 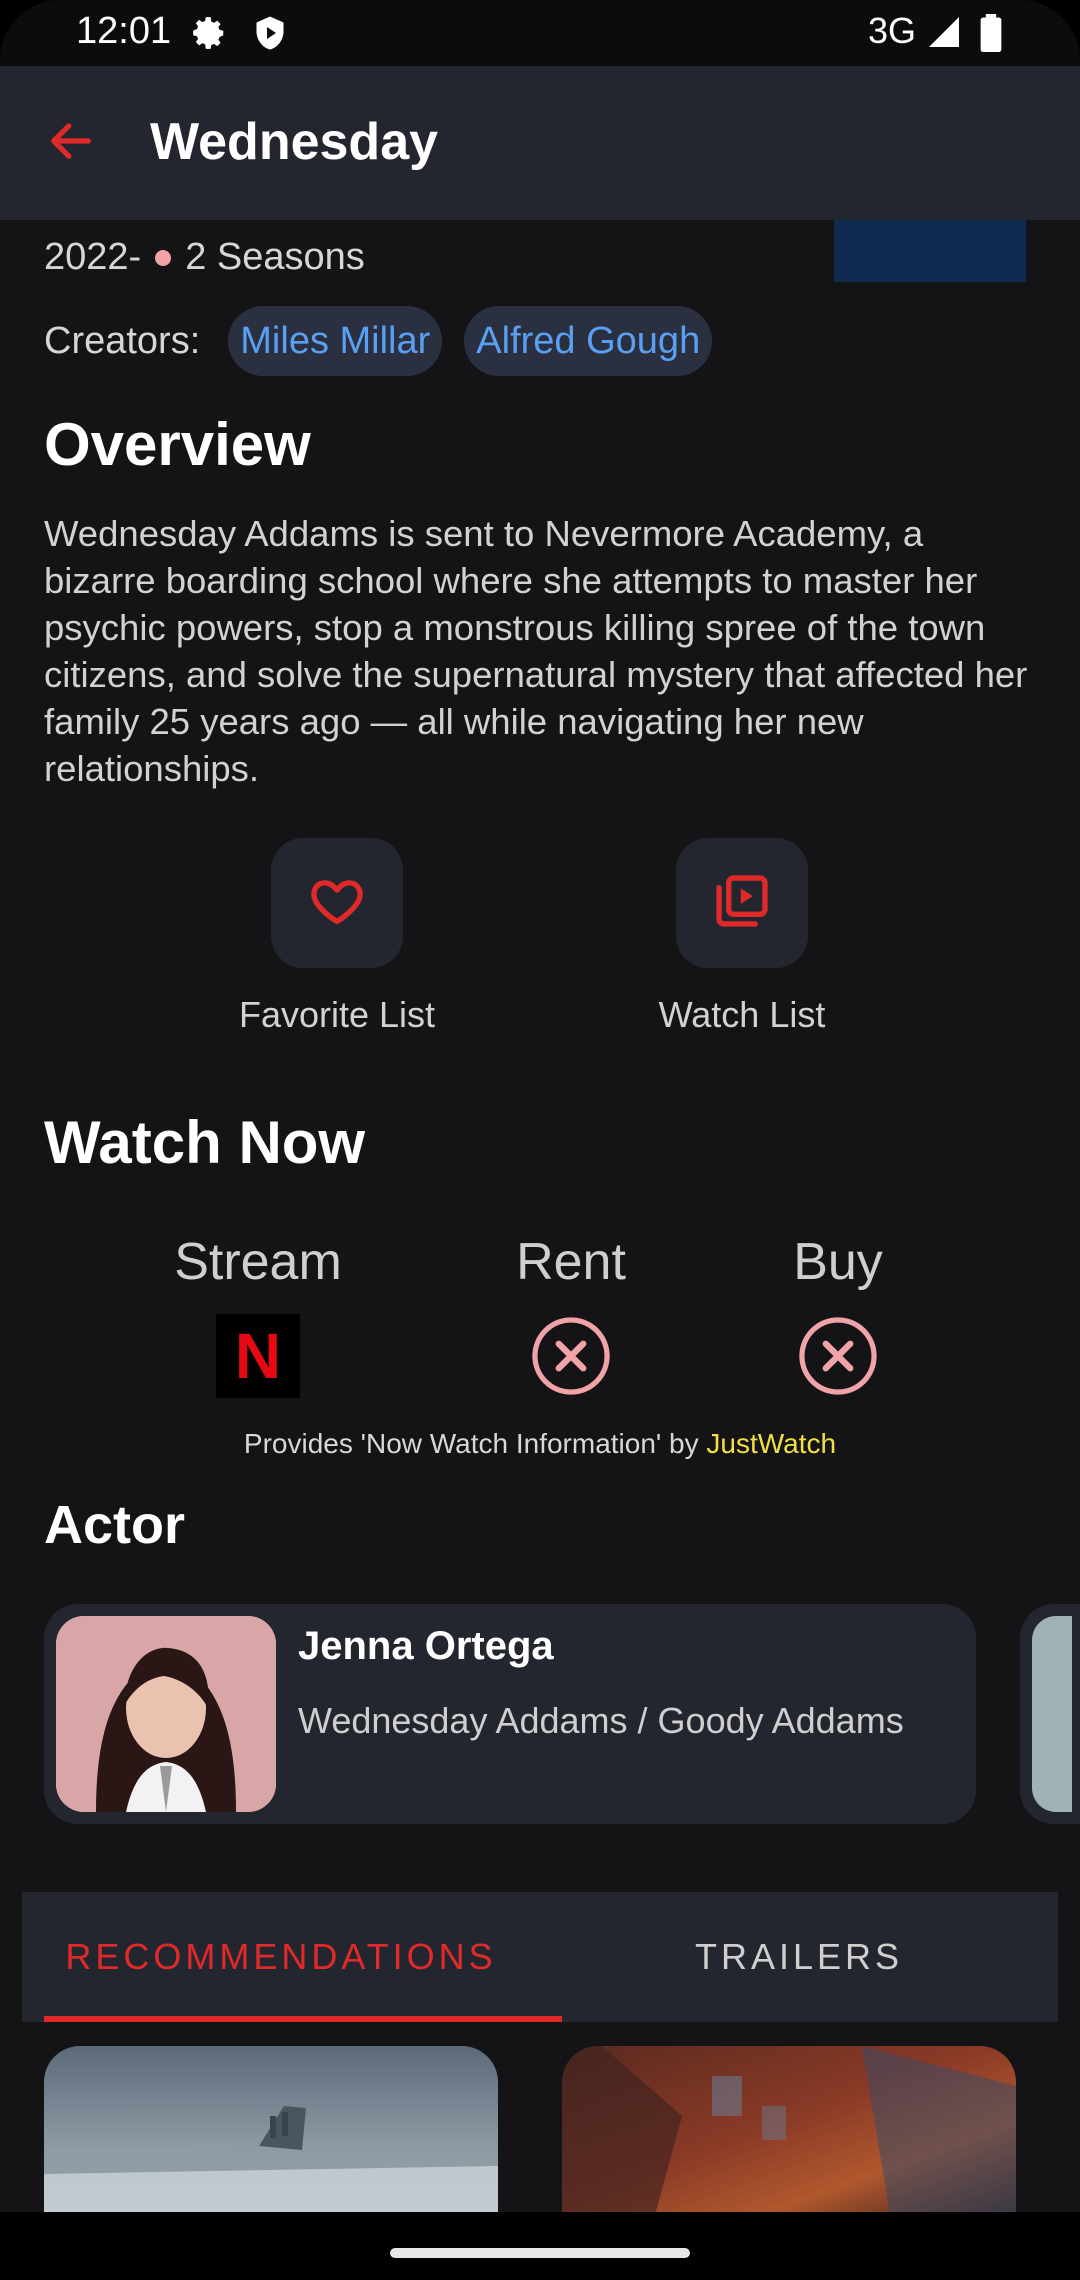 I want to click on tab-indicator, so click(x=303, y=2019).